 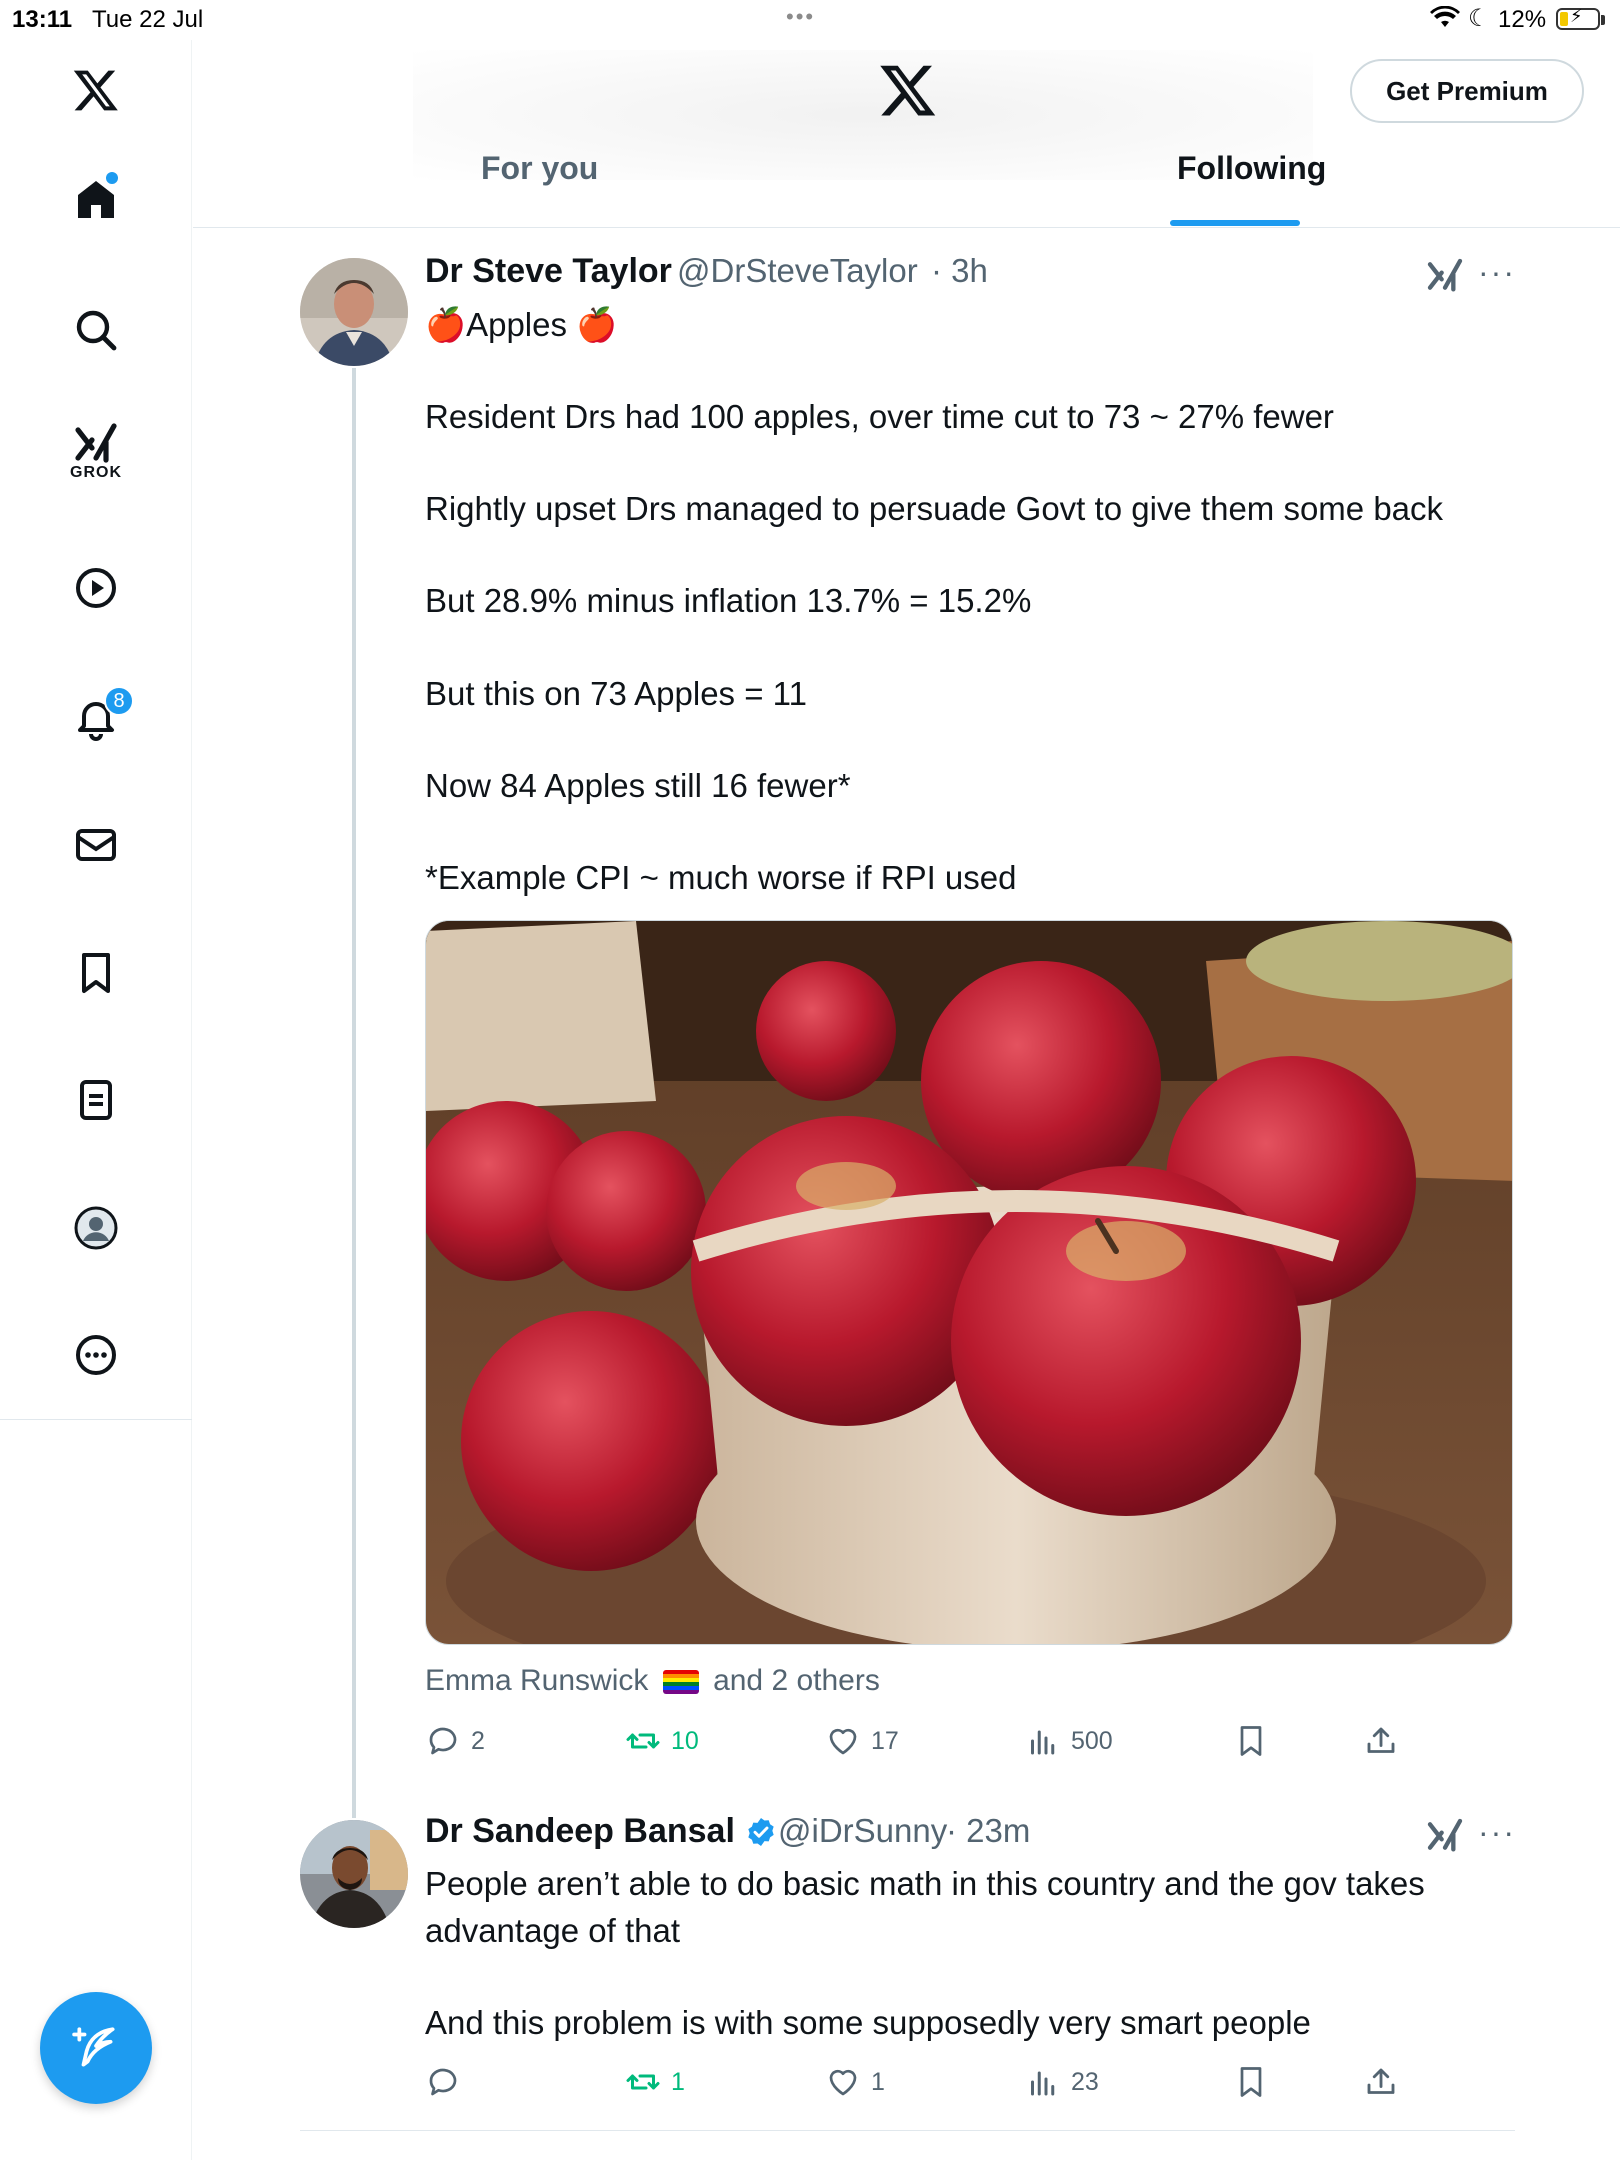 What do you see at coordinates (42, 19) in the screenshot?
I see `status-time: 13:11` at bounding box center [42, 19].